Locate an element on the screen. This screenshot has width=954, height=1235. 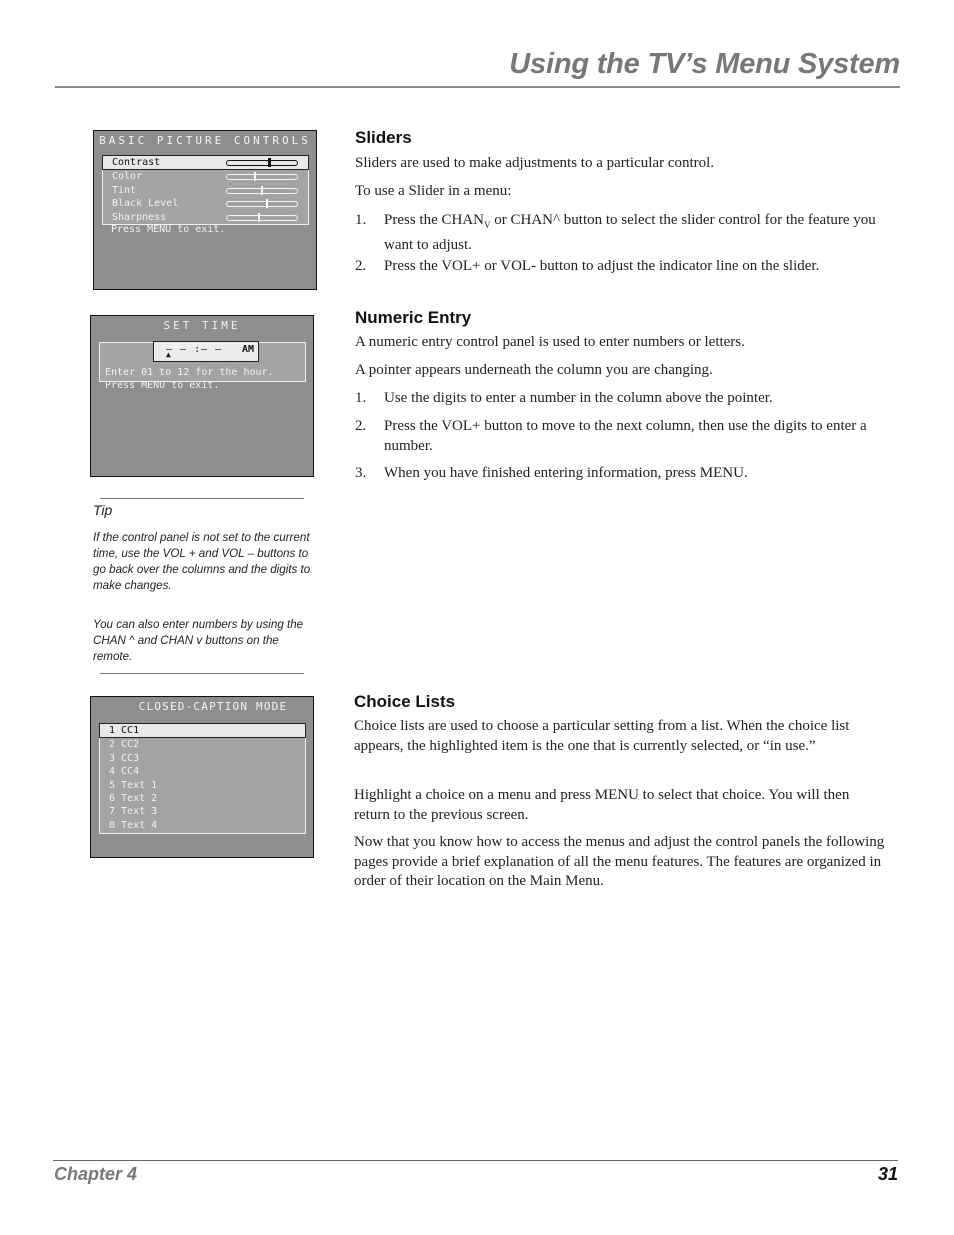
menu-item-color: Color is located at coordinates (205, 176).